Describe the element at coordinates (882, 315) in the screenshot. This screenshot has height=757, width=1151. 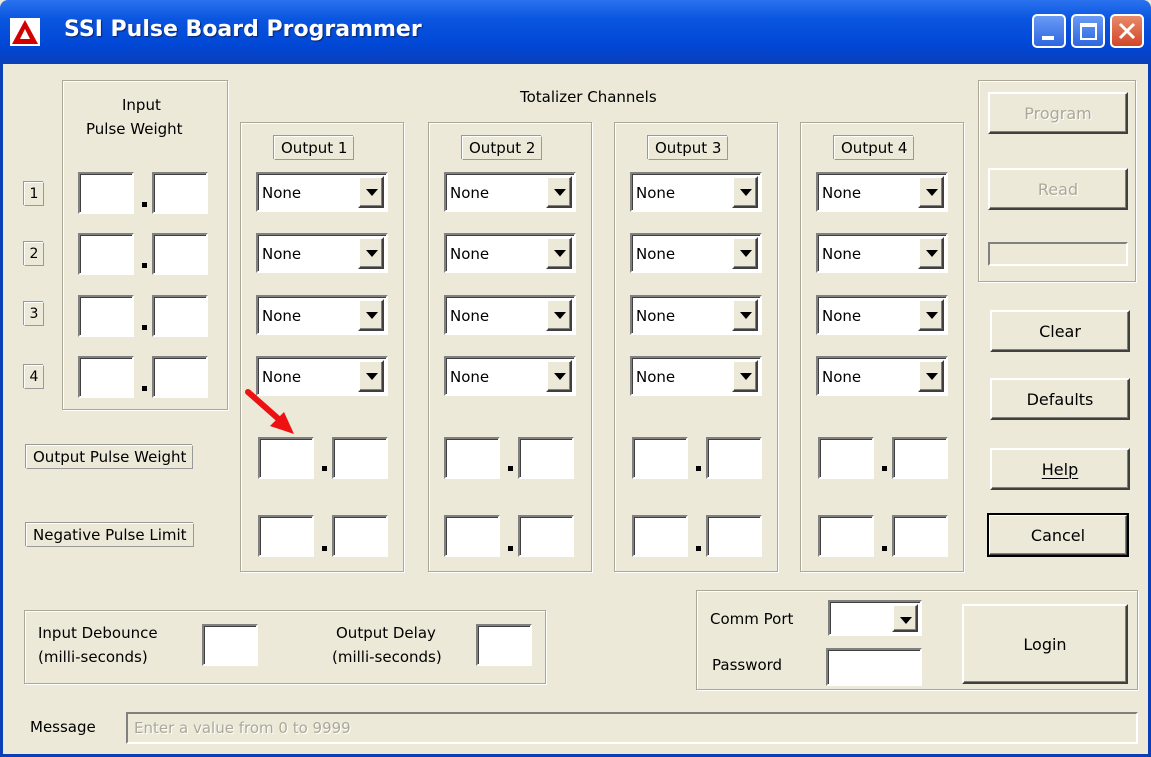
I see `output-4-select-3: None` at that location.